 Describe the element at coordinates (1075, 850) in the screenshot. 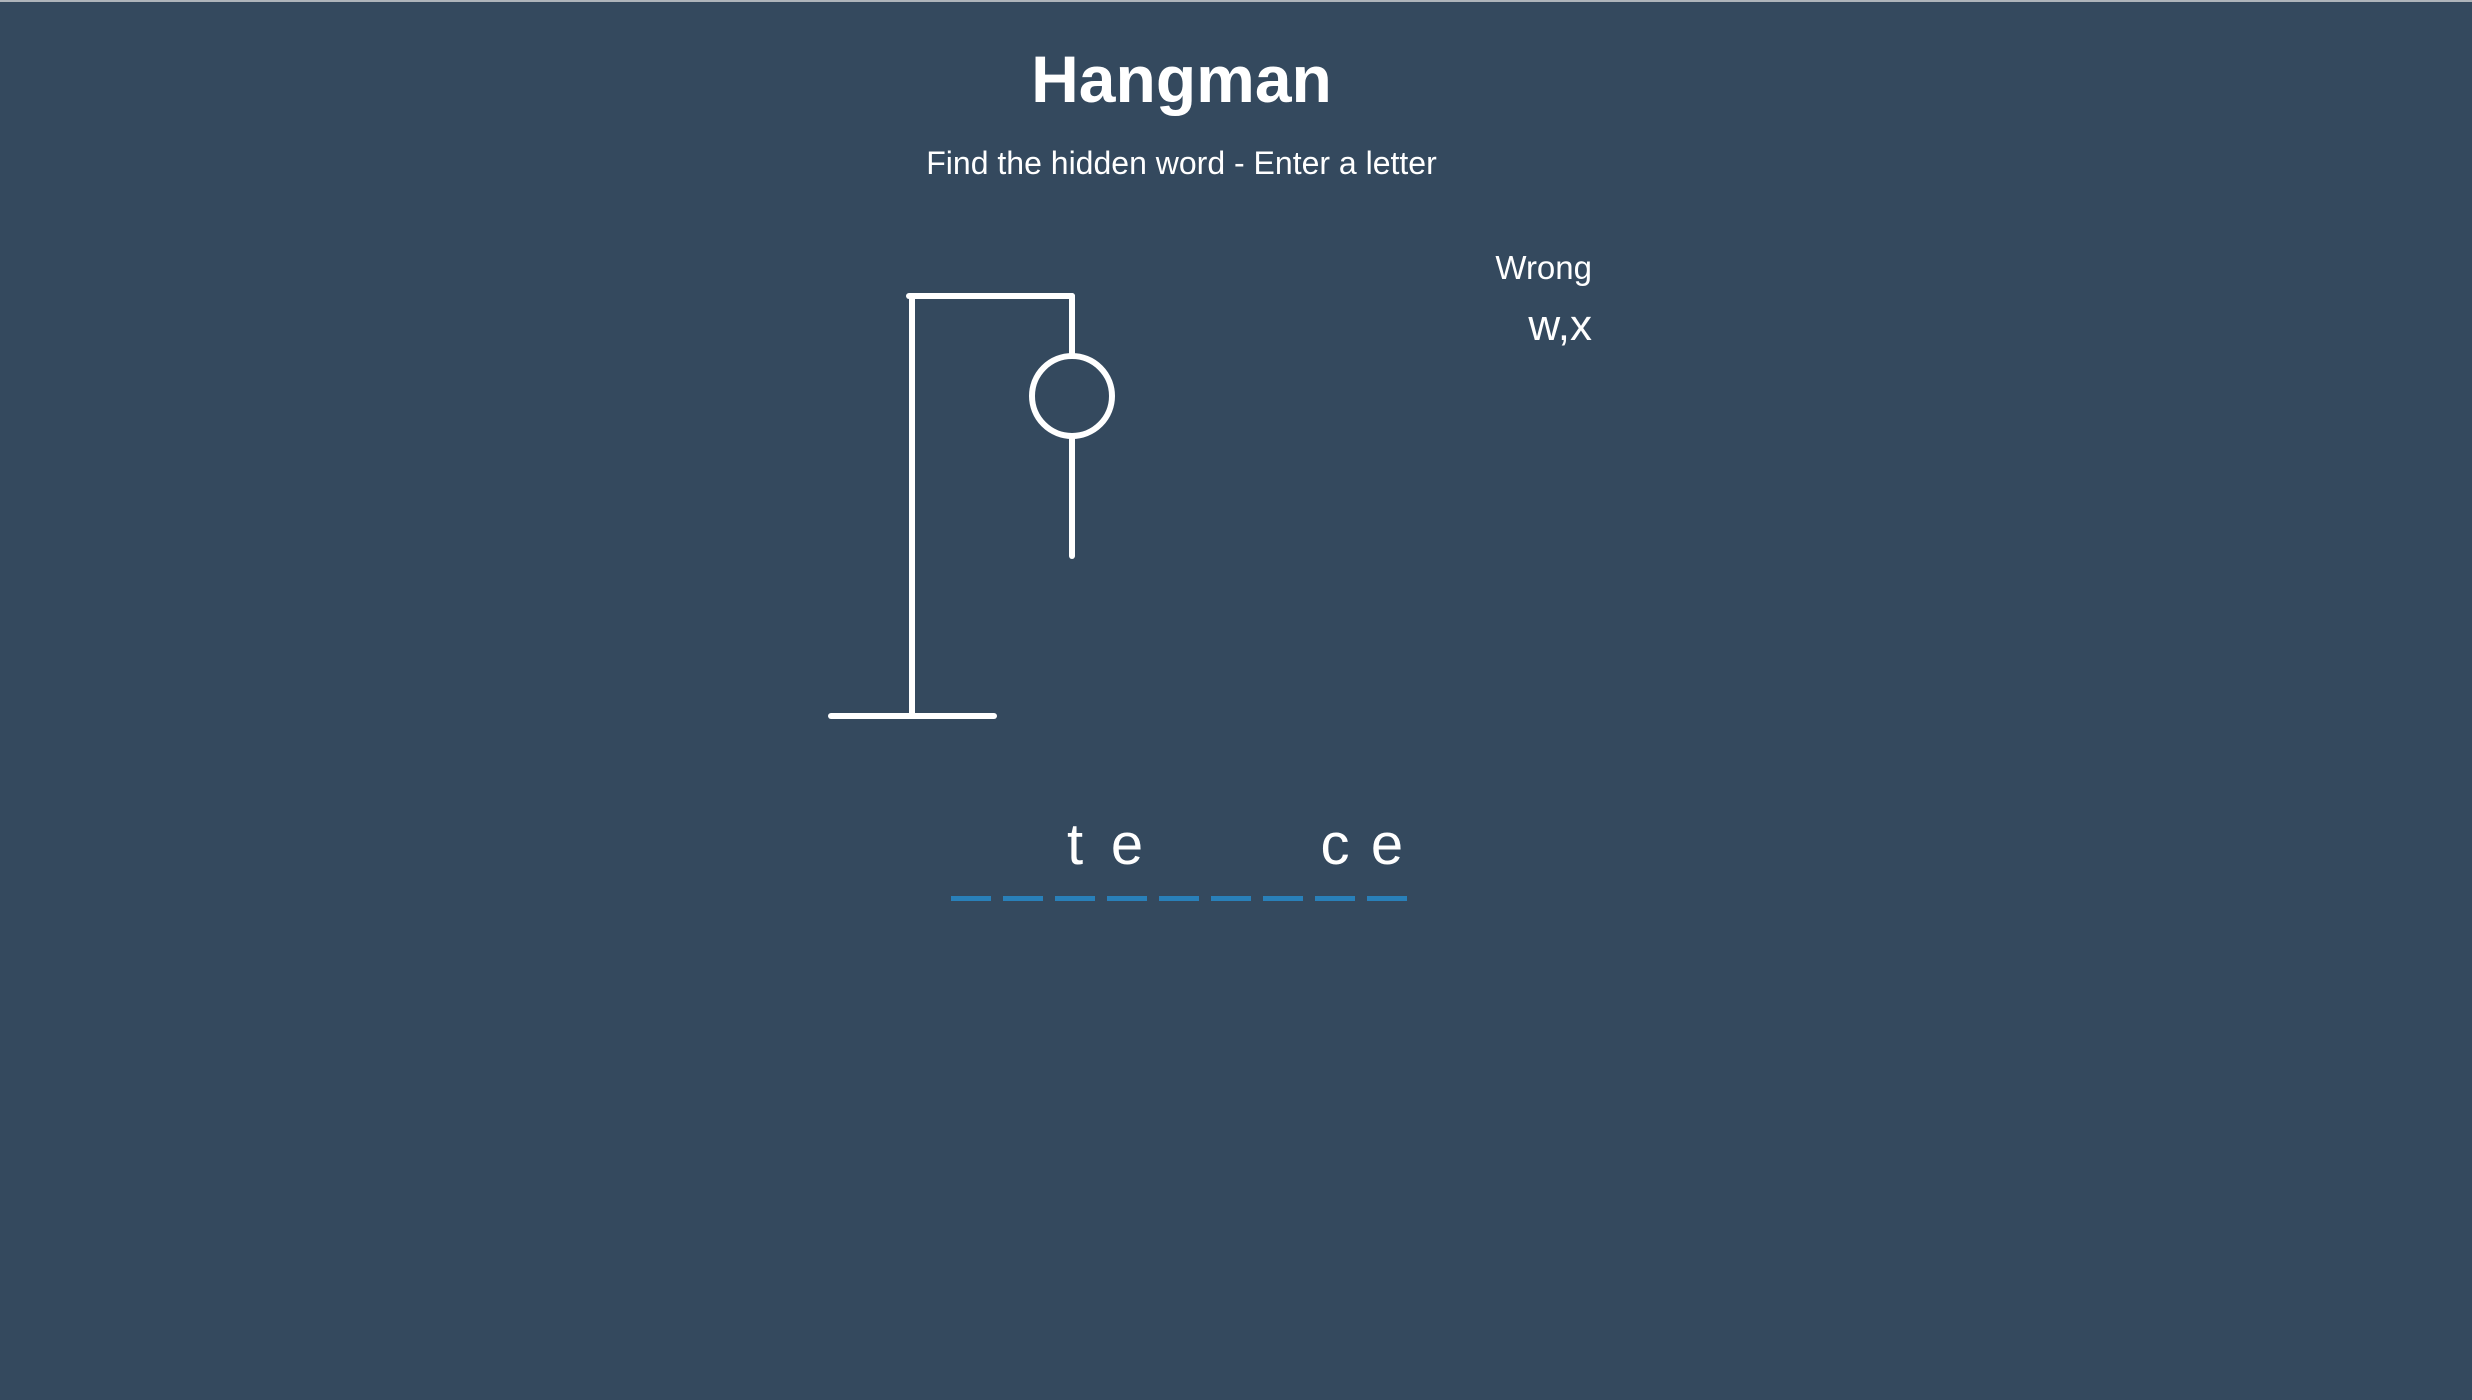

I see `letter-slot: t` at that location.